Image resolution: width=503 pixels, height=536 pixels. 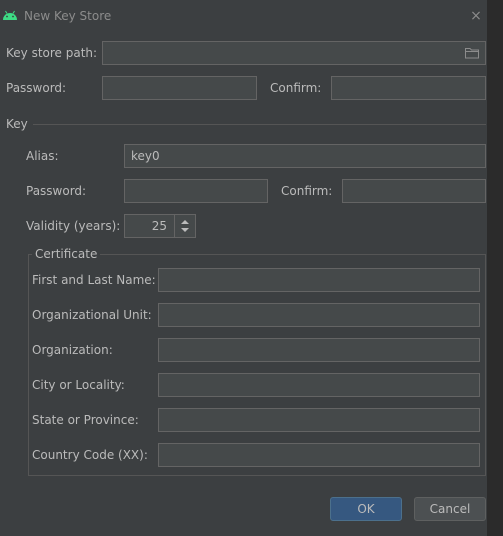 I want to click on window-title: New Key Store, so click(x=68, y=16).